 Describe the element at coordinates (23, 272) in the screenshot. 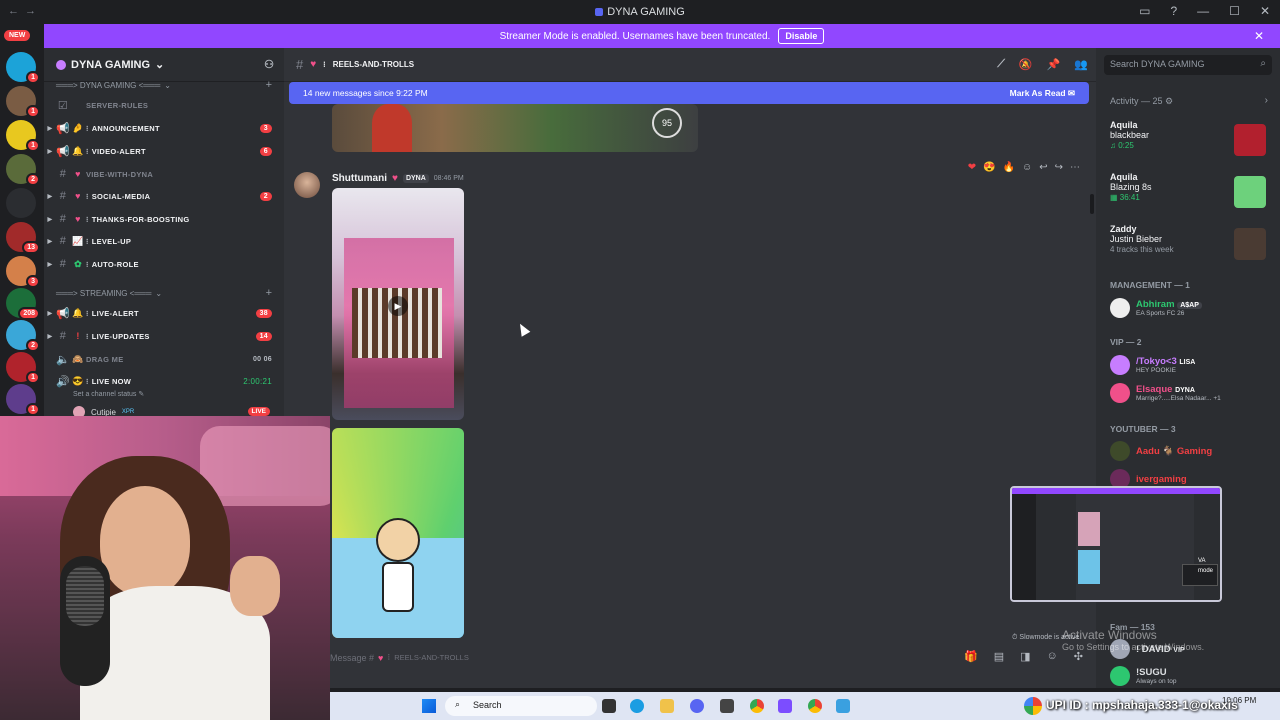

I see `server-icon: 3` at that location.